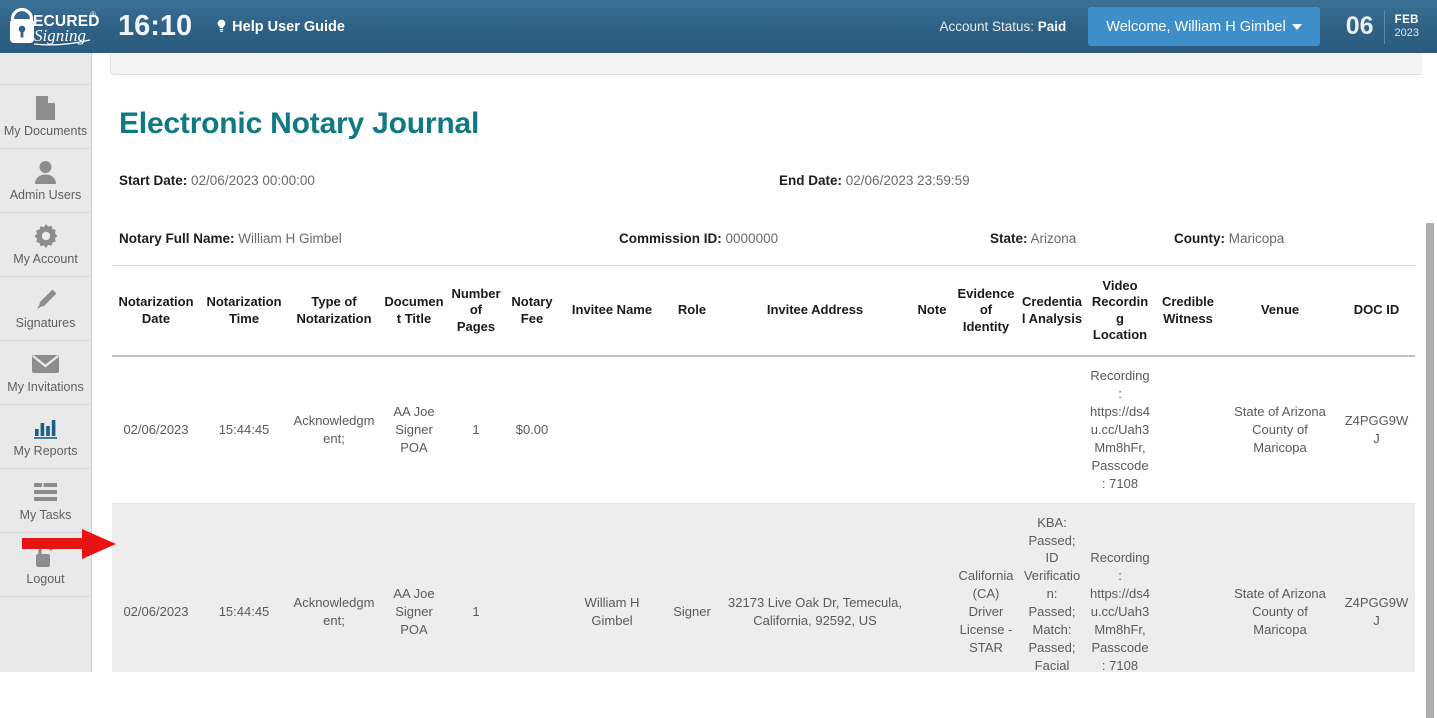 Image resolution: width=1437 pixels, height=718 pixels. I want to click on col-type-of-notarization: Type of Notarization, so click(334, 311).